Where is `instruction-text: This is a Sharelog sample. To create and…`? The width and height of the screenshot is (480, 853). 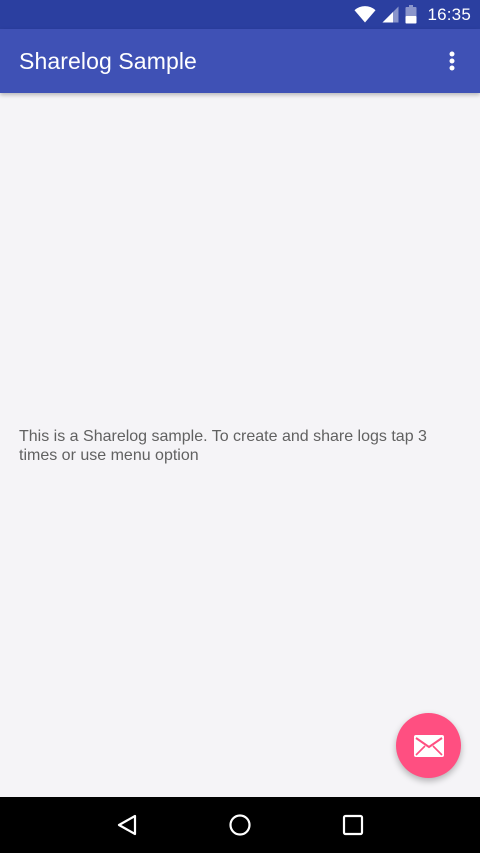 instruction-text: This is a Sharelog sample. To create and… is located at coordinates (223, 446).